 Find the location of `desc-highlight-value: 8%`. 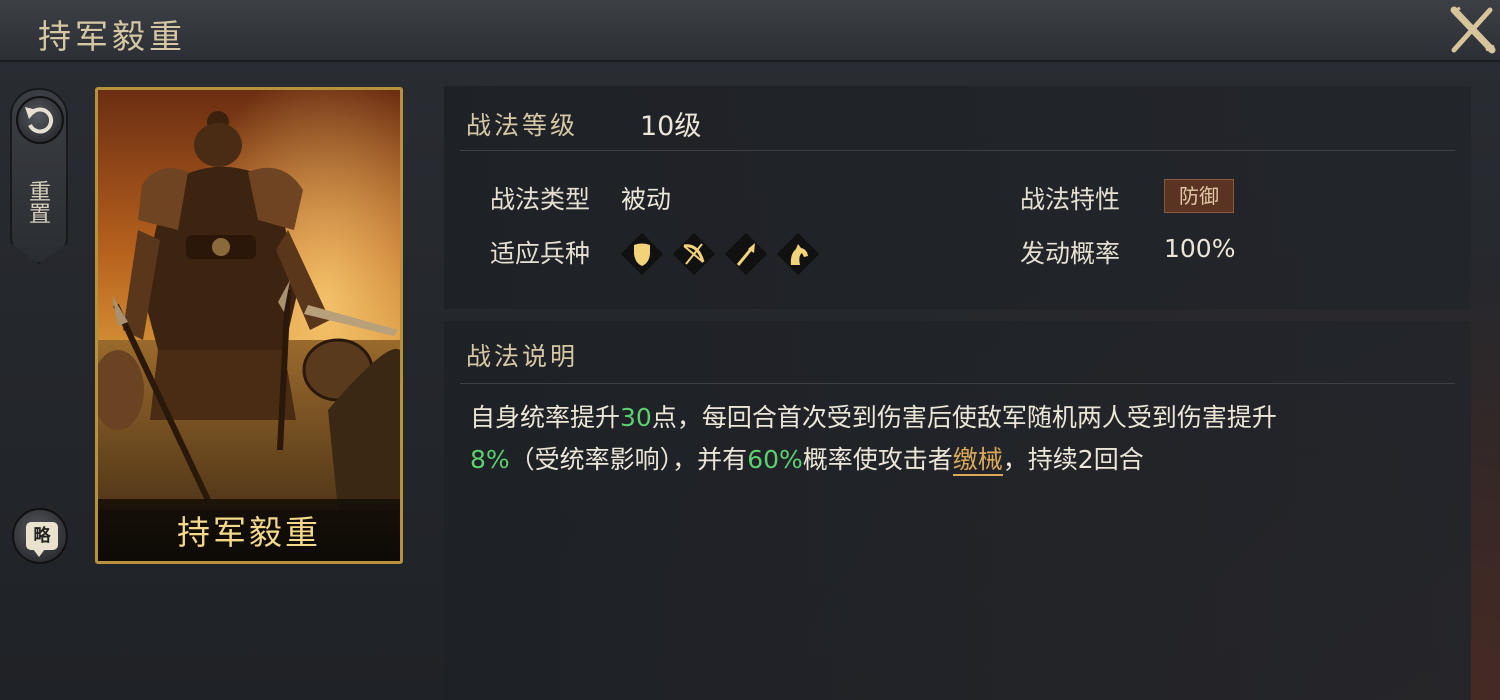

desc-highlight-value: 8% is located at coordinates (490, 459).